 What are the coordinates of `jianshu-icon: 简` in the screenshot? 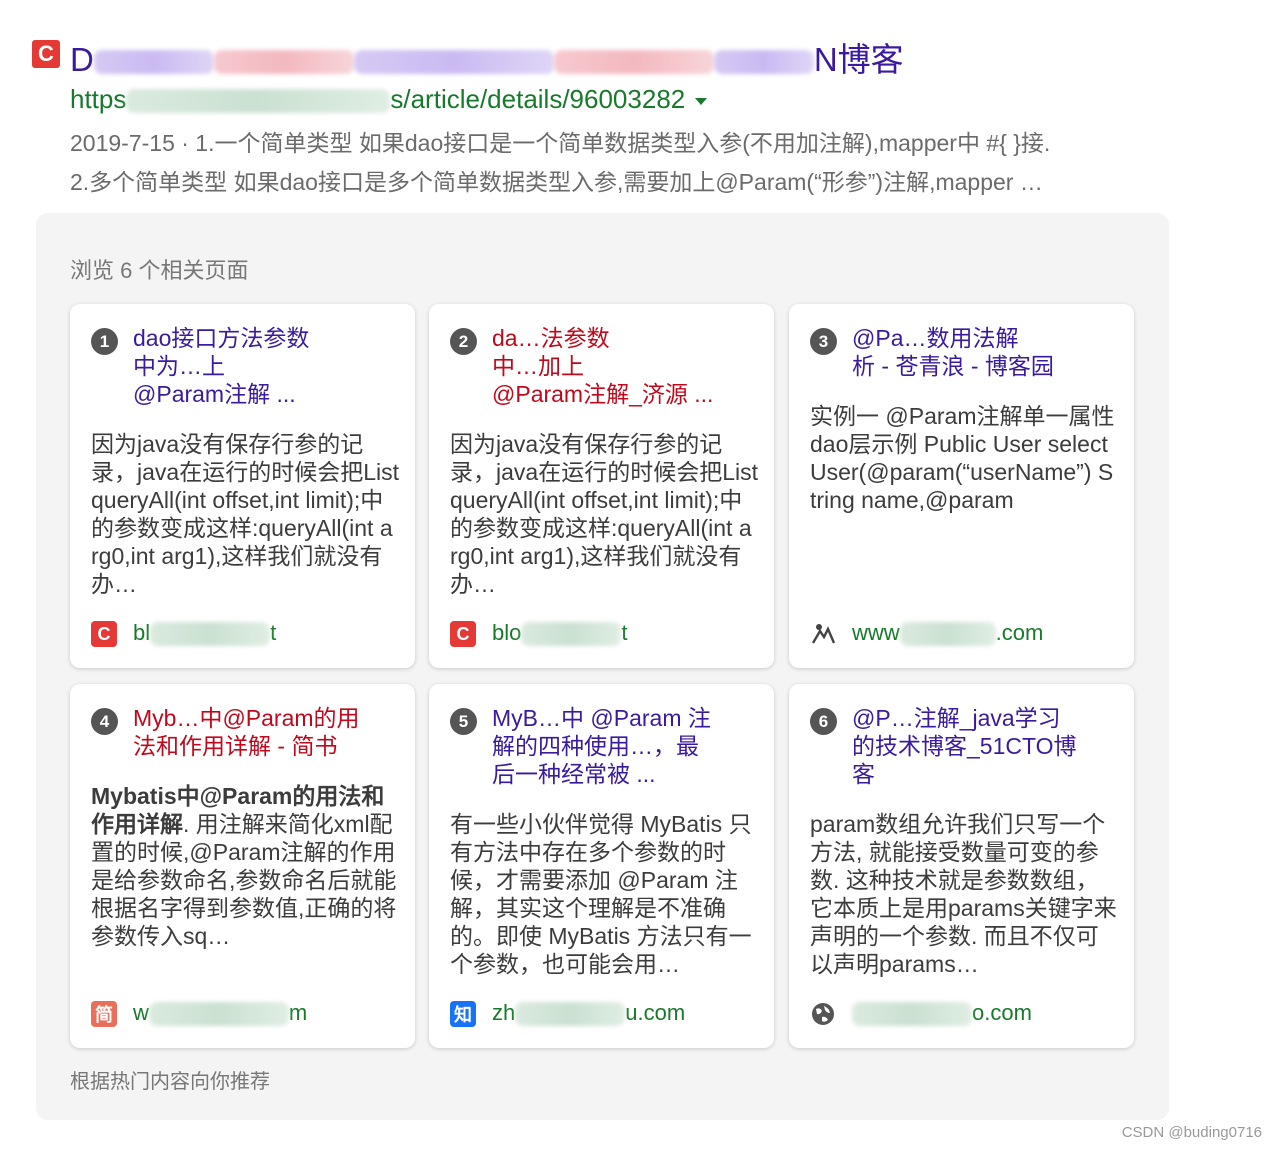 It's located at (104, 1014).